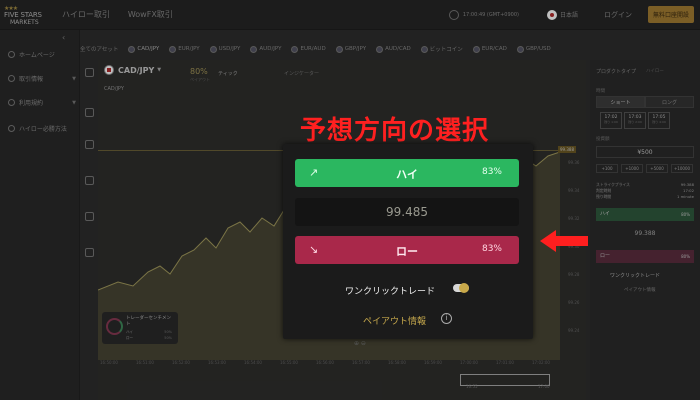 This screenshot has height=400, width=700. What do you see at coordinates (491, 249) in the screenshot?
I see `low-payout-pct: 83%` at bounding box center [491, 249].